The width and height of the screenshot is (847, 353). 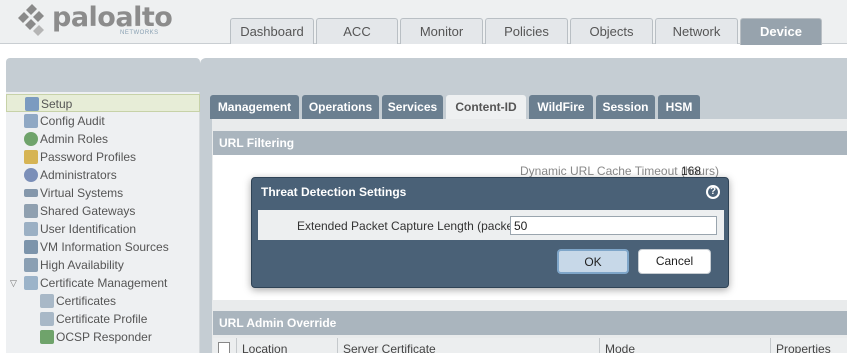 I want to click on sidebar-item-label: Setup, so click(x=57, y=104).